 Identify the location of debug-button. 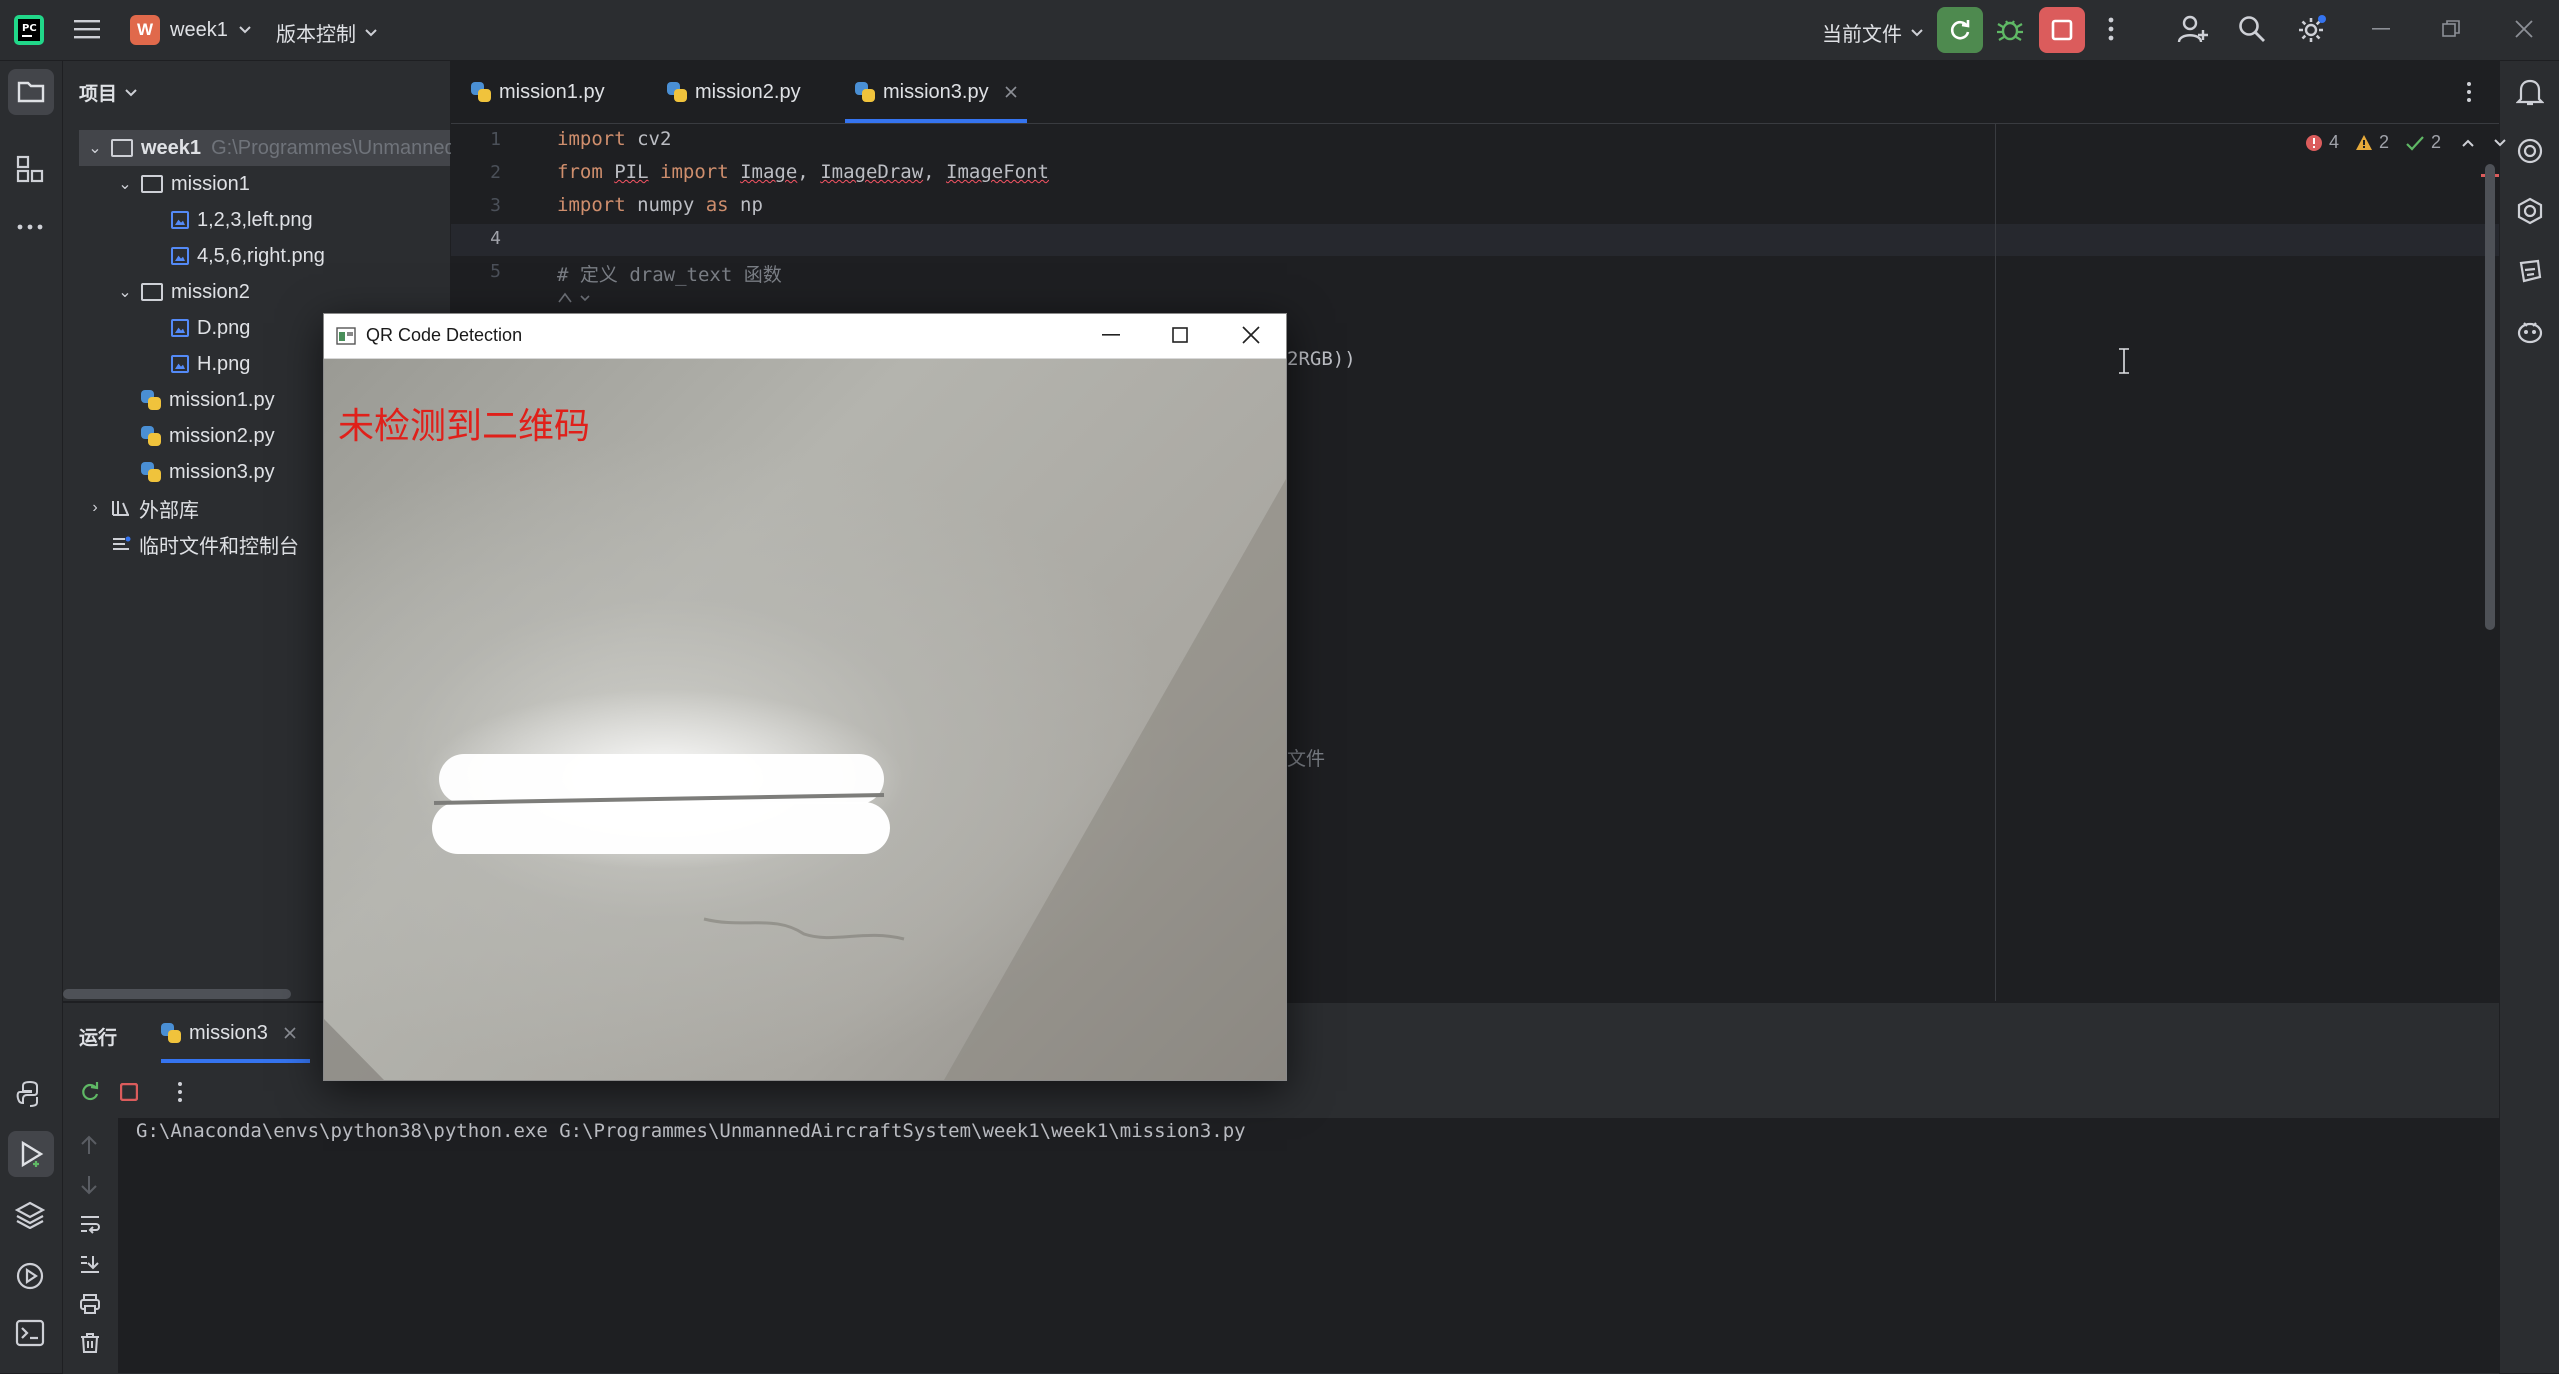
(2010, 29).